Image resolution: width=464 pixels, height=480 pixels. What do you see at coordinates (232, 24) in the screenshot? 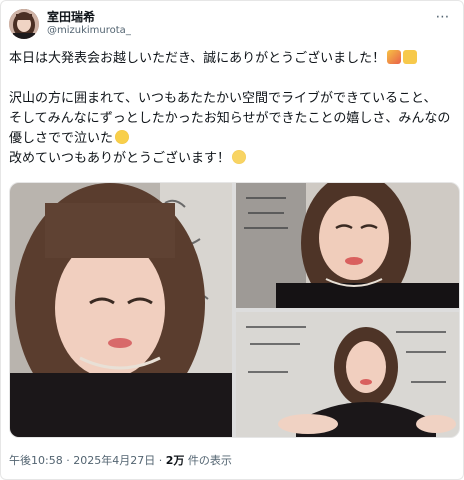
I see `tweet-header: 室田瑞希 @mizukimurota_ ⋯` at bounding box center [232, 24].